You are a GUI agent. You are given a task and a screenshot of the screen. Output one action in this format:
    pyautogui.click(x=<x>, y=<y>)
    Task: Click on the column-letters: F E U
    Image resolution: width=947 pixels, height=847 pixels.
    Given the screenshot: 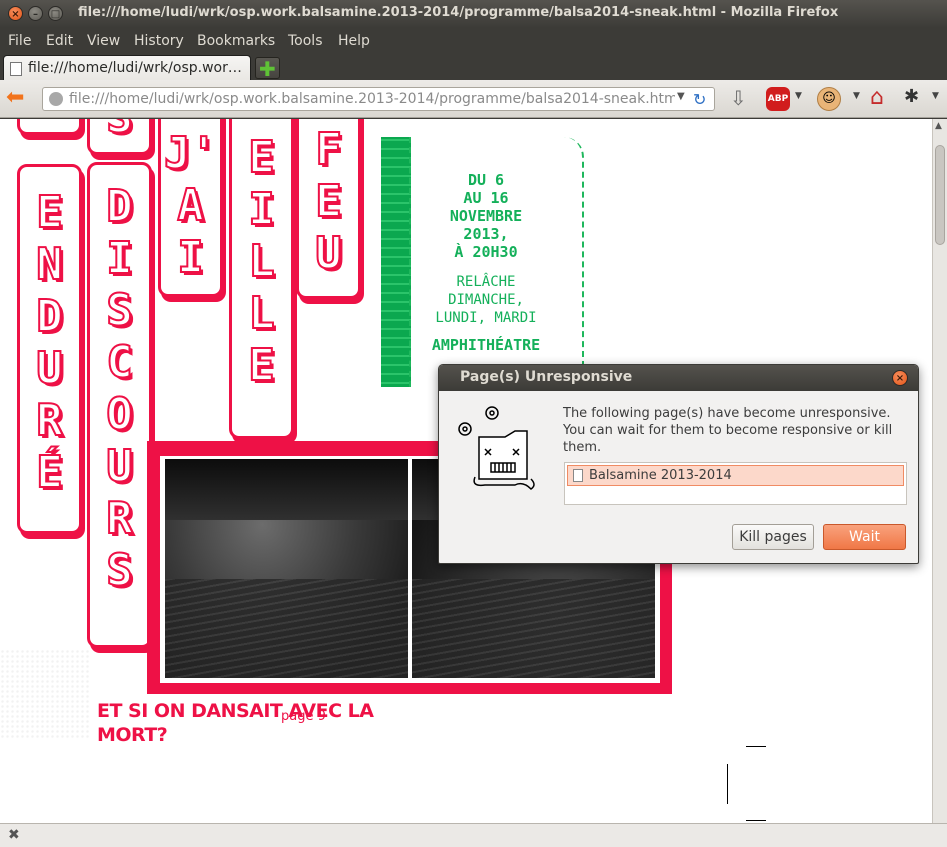 What is the action you would take?
    pyautogui.click(x=328, y=201)
    